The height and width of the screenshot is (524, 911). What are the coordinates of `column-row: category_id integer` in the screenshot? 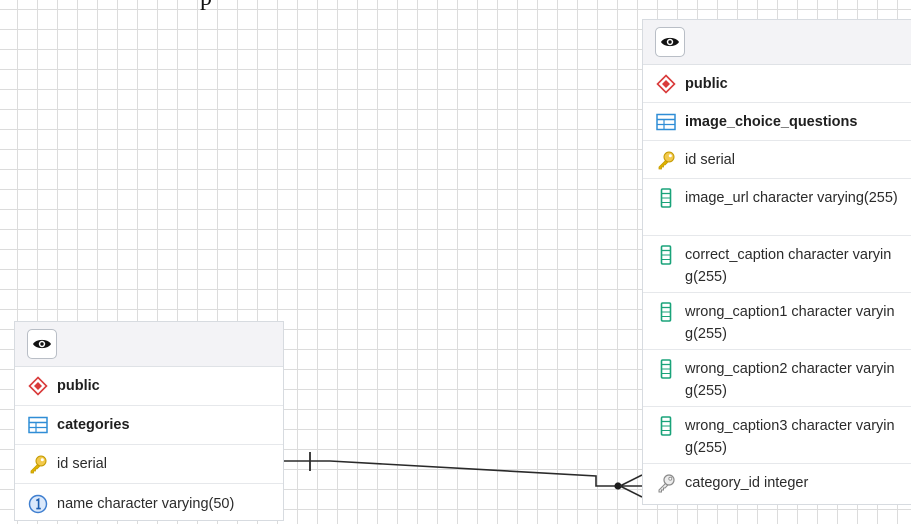 It's located at (777, 483).